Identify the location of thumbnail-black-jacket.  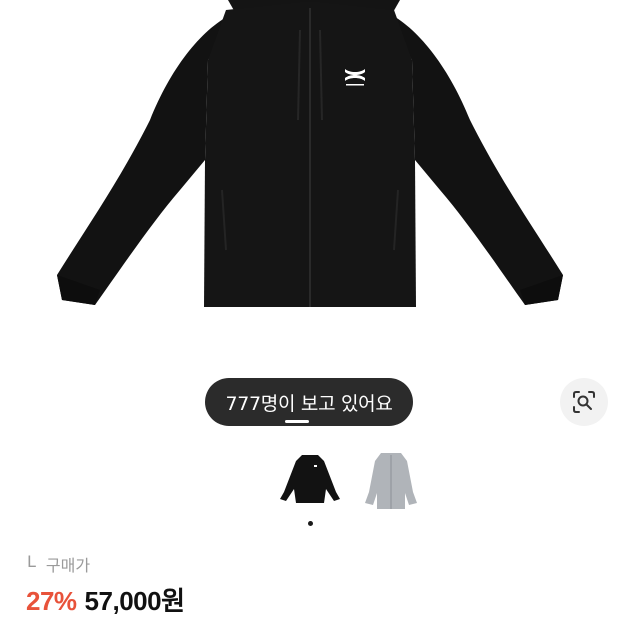
(310, 479).